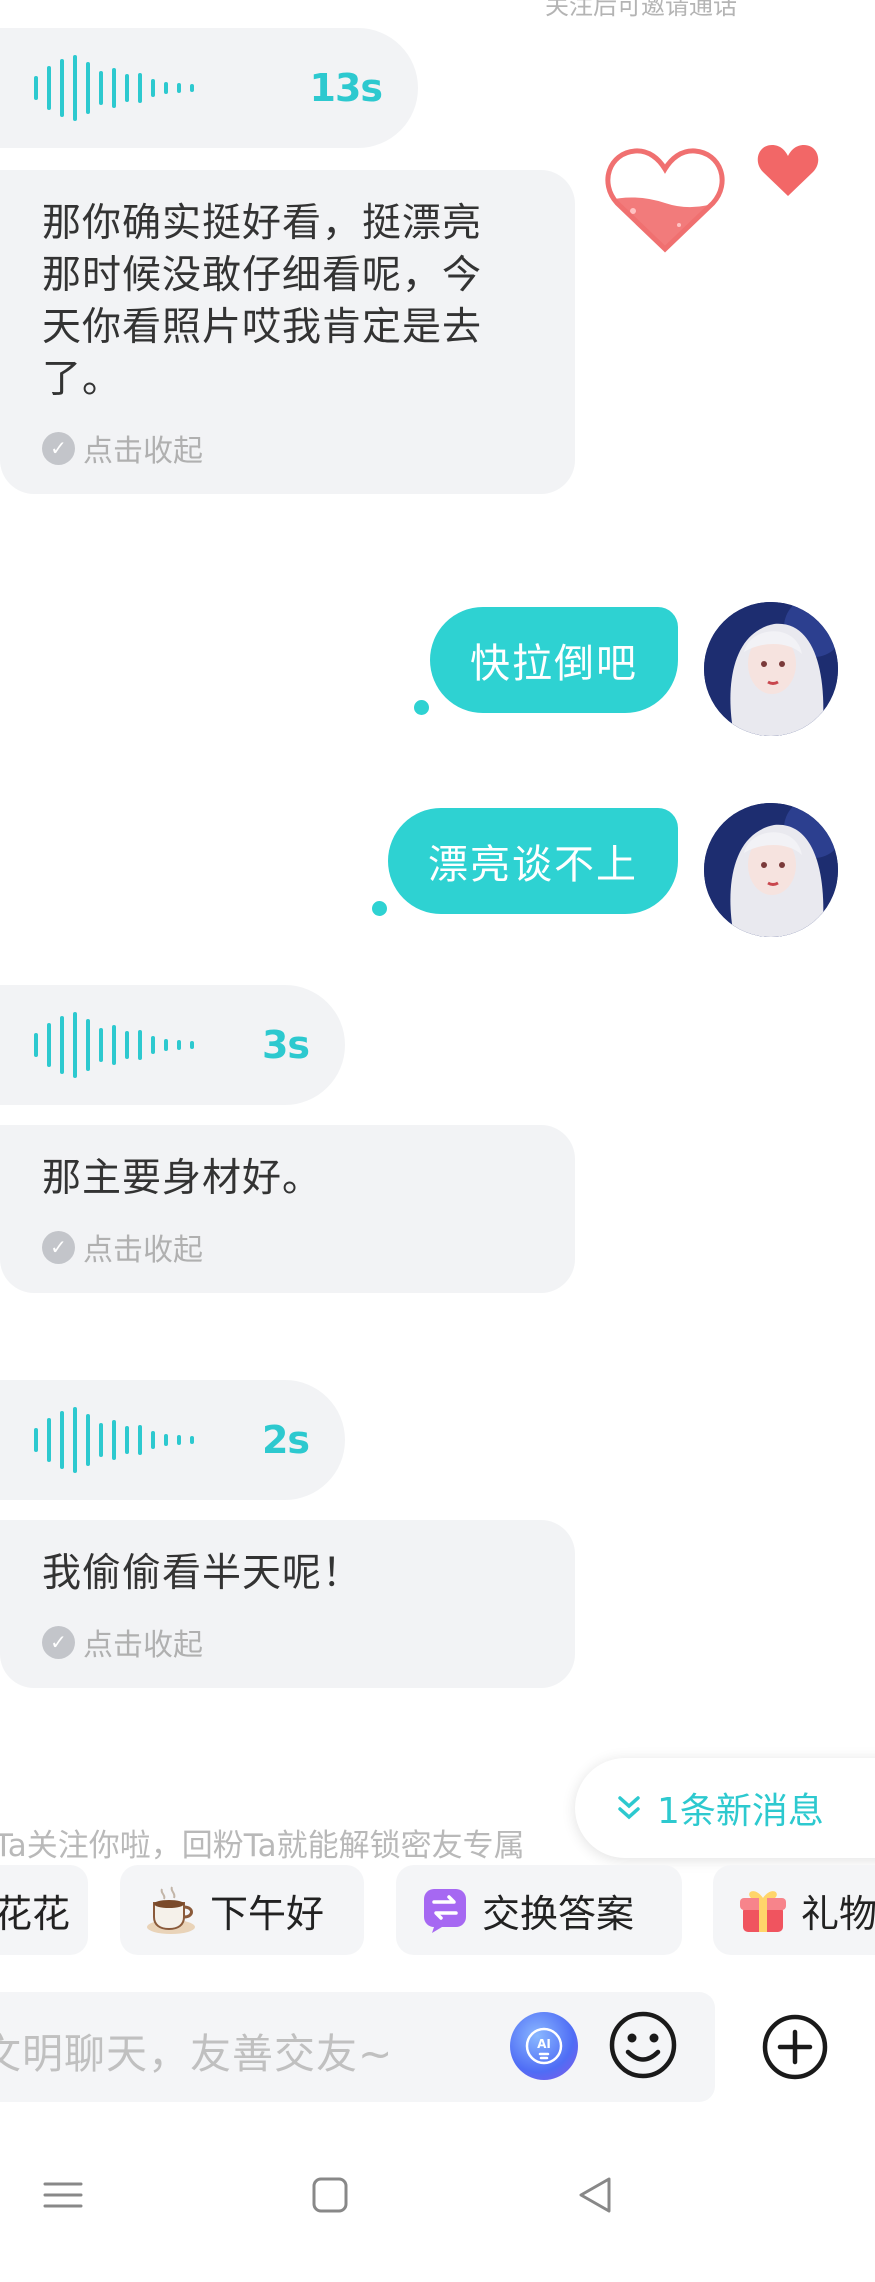  What do you see at coordinates (763, 1911) in the screenshot?
I see `gift-icon` at bounding box center [763, 1911].